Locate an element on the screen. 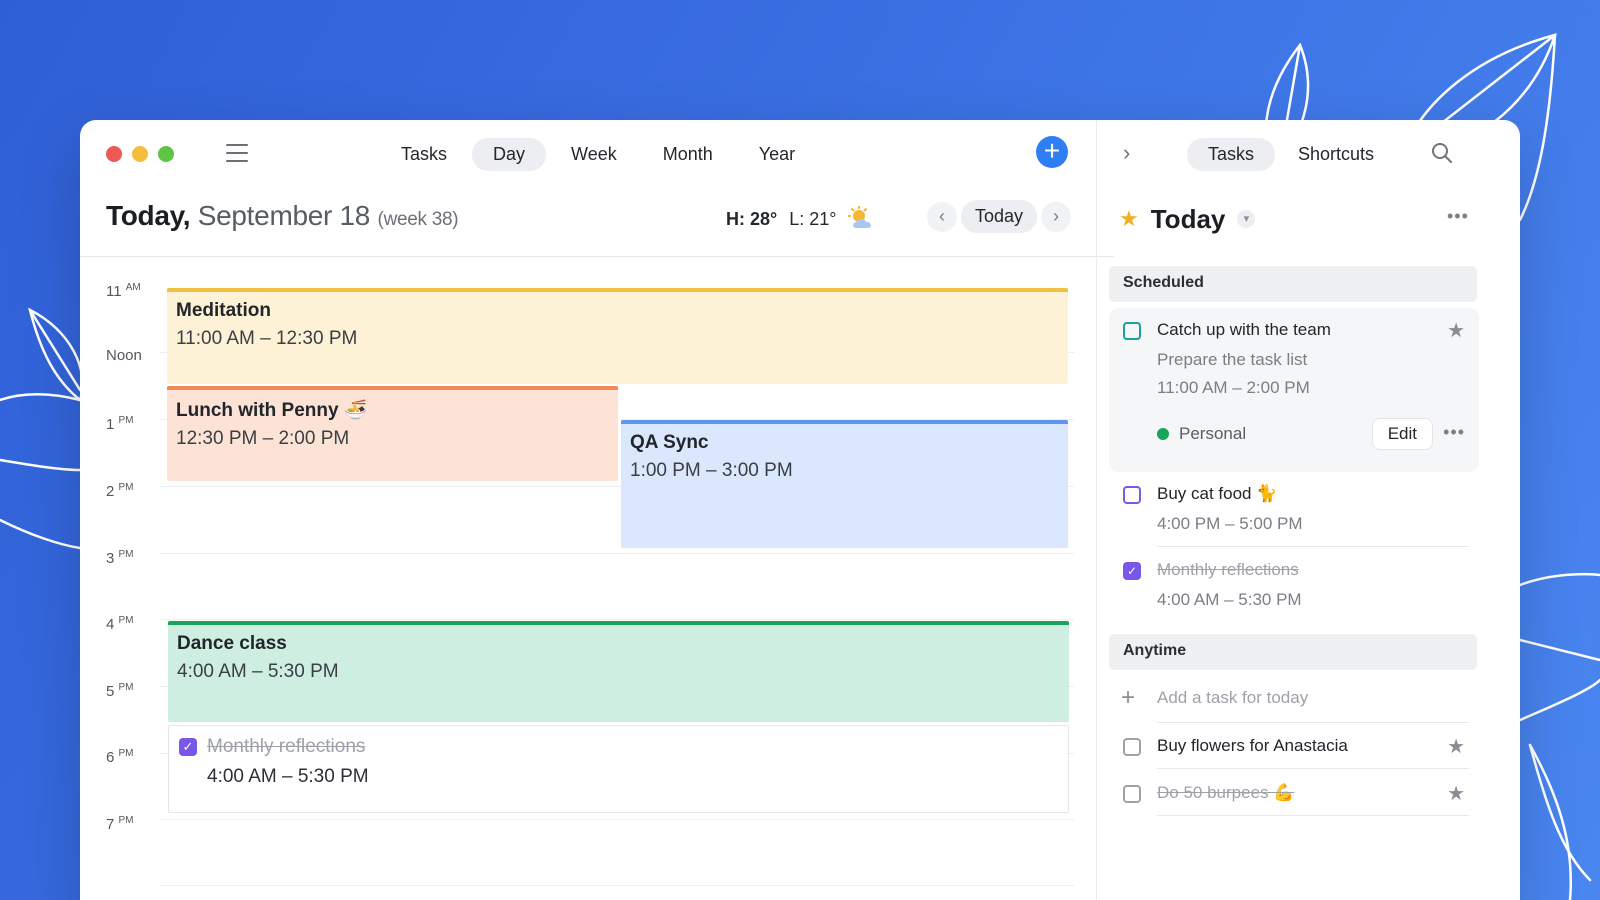  today-button: Today is located at coordinates (998, 216).